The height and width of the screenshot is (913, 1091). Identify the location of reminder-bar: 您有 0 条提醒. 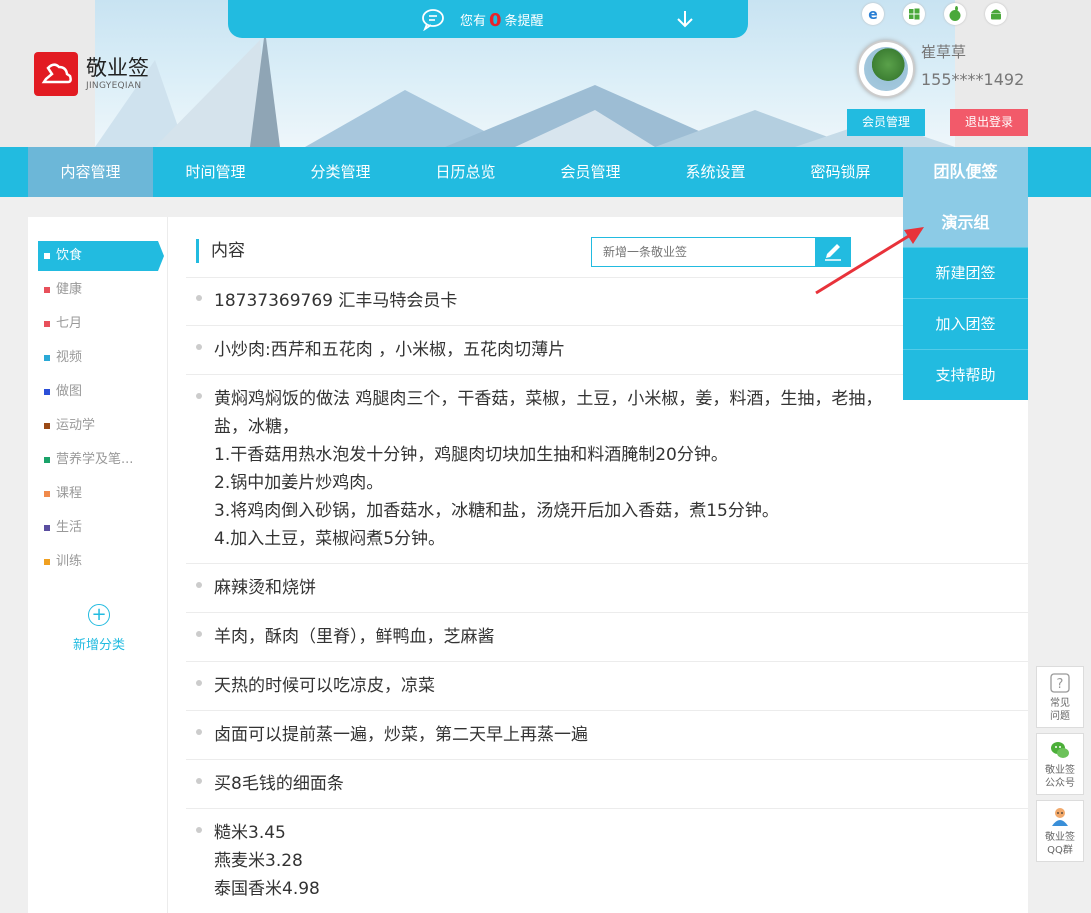
(488, 19).